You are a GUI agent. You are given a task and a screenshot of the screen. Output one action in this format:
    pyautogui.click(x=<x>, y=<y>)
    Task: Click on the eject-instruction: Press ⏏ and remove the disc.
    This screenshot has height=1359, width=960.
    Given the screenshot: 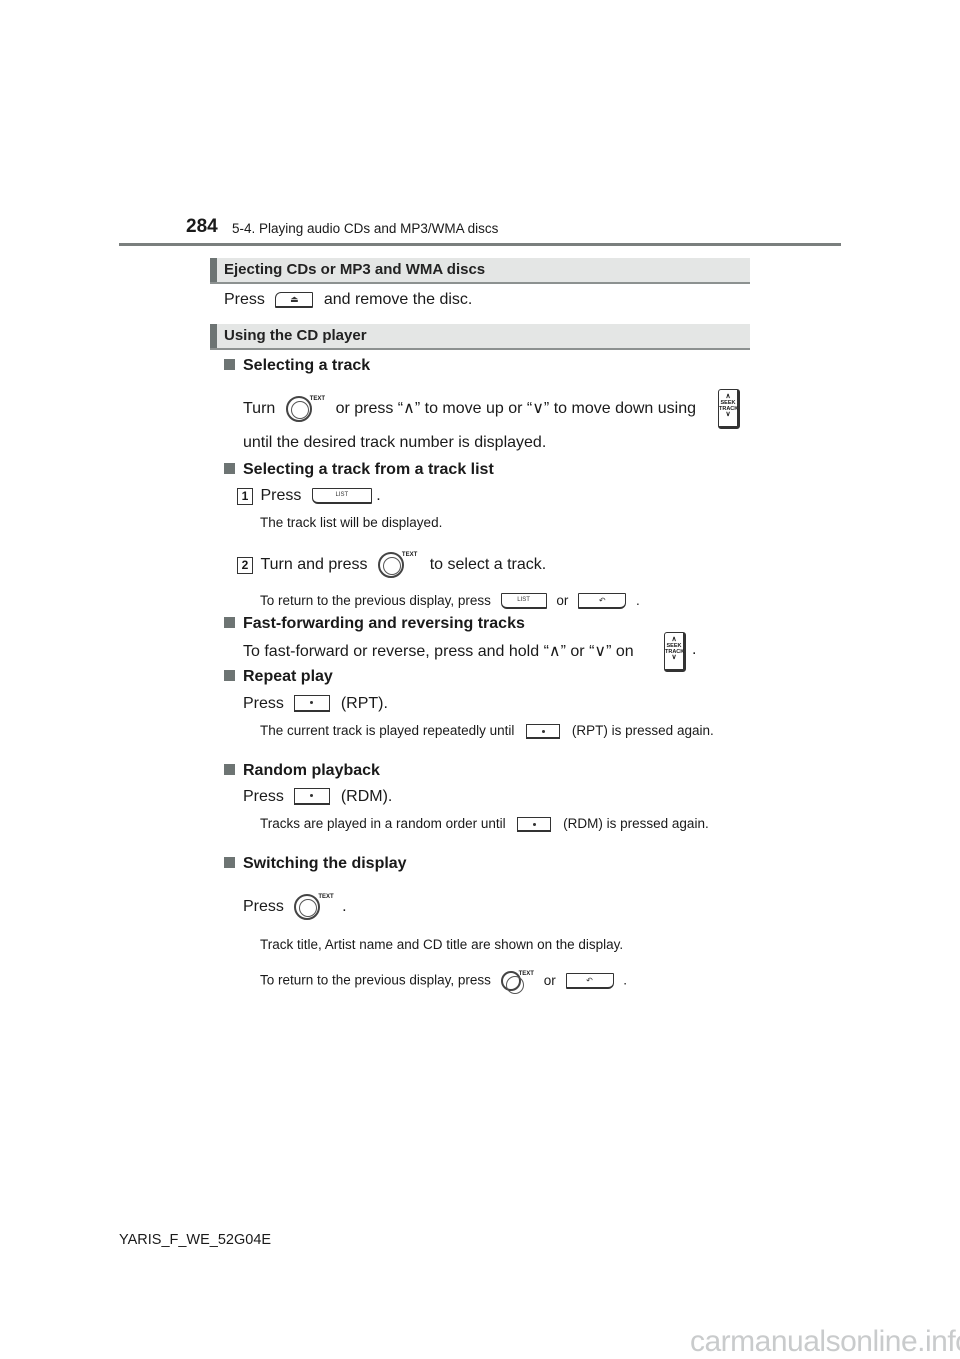 What is the action you would take?
    pyautogui.click(x=348, y=299)
    